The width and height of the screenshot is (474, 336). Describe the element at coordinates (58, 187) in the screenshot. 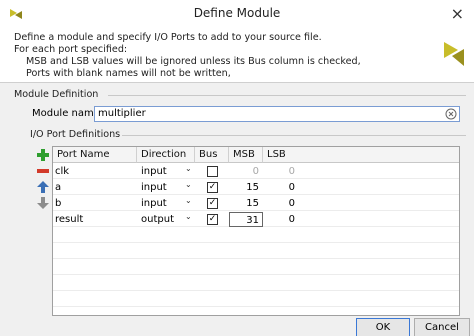

I see `port-name-cell: a` at that location.